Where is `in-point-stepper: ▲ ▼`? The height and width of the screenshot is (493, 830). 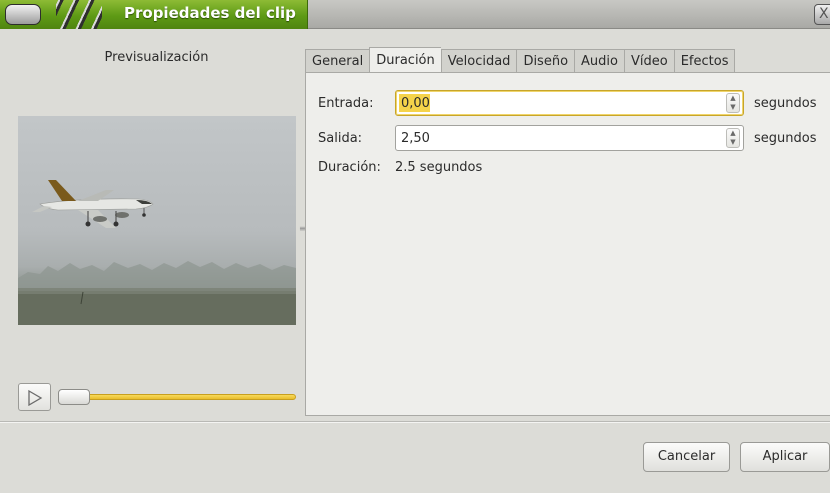 in-point-stepper: ▲ ▼ is located at coordinates (733, 103).